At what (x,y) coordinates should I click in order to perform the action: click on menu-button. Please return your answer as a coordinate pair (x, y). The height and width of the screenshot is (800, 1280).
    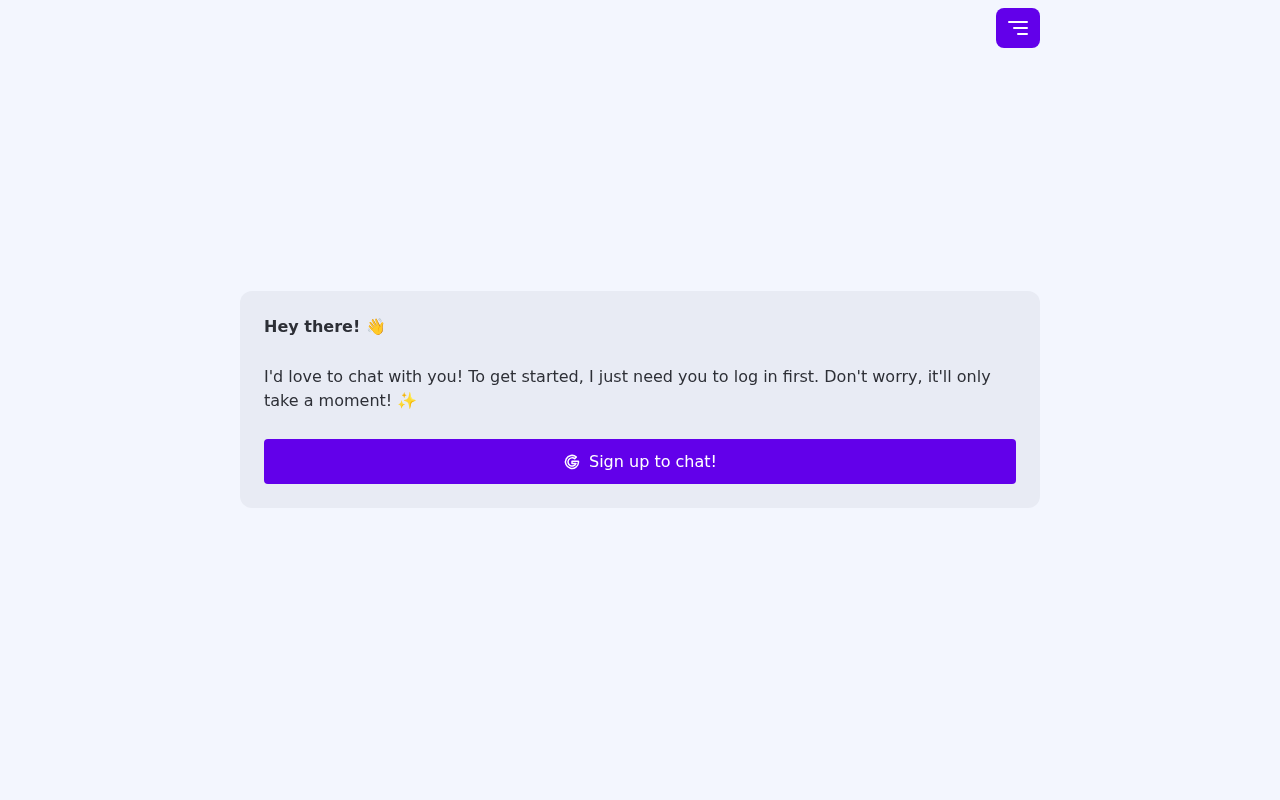
    Looking at the image, I should click on (1018, 28).